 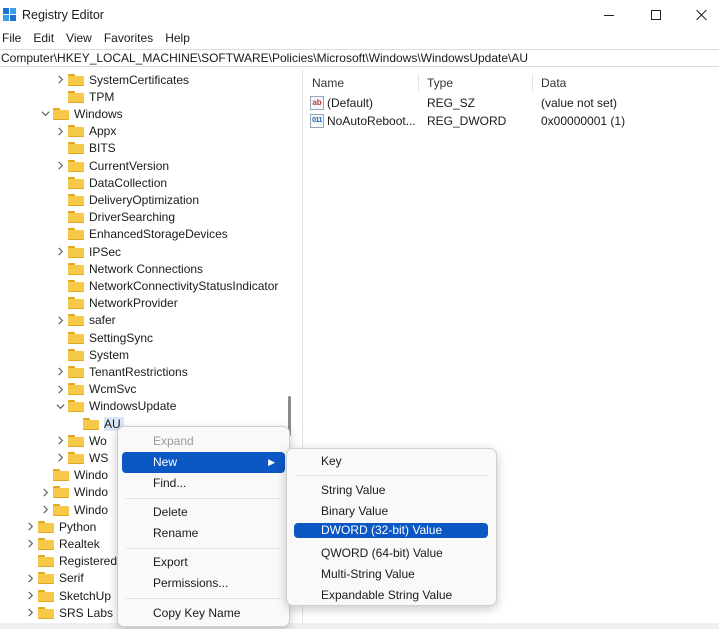 I want to click on tree-item: SettingSync, so click(x=104, y=337).